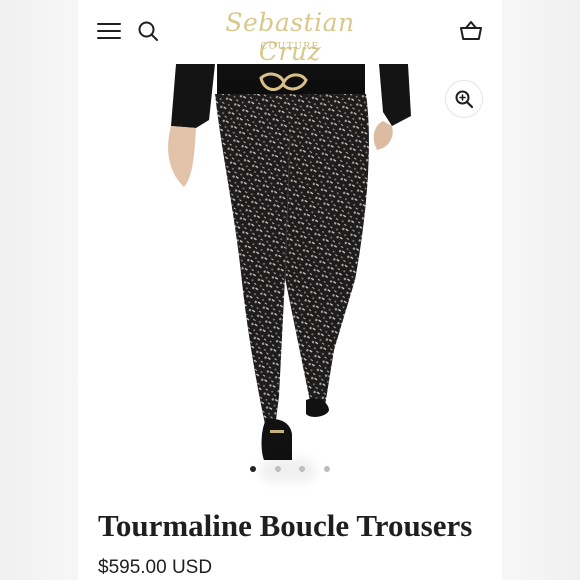  What do you see at coordinates (148, 31) in the screenshot?
I see `search-icon` at bounding box center [148, 31].